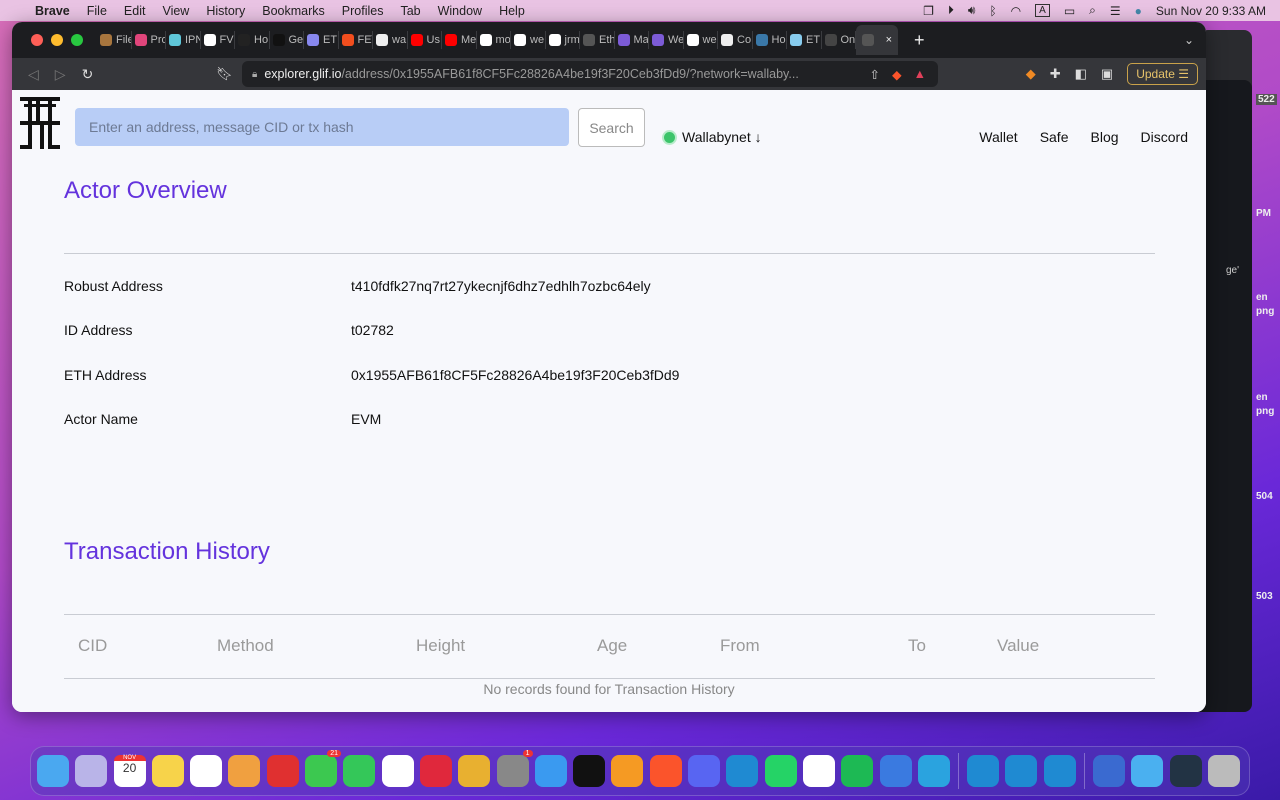 This screenshot has height=800, width=1280. I want to click on menu-history: History, so click(225, 11).